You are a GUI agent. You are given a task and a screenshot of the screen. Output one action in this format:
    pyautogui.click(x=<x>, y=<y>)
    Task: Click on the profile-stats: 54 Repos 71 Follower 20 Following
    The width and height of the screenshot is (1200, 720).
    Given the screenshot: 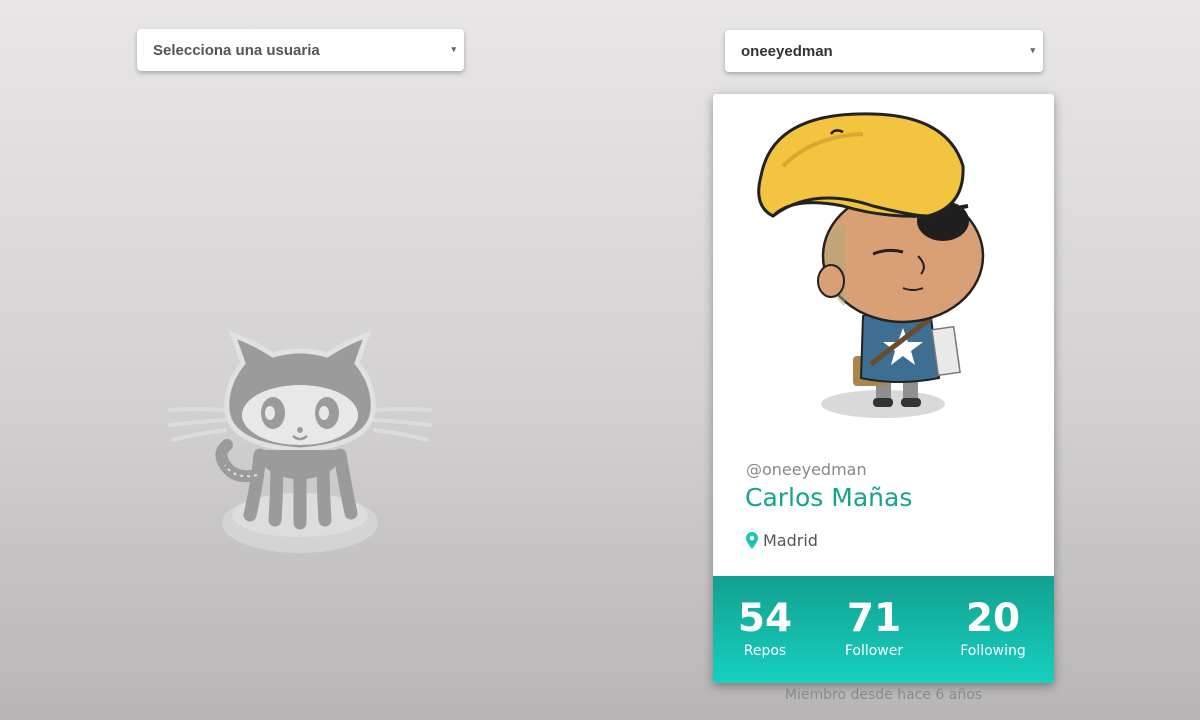 What is the action you would take?
    pyautogui.click(x=883, y=629)
    